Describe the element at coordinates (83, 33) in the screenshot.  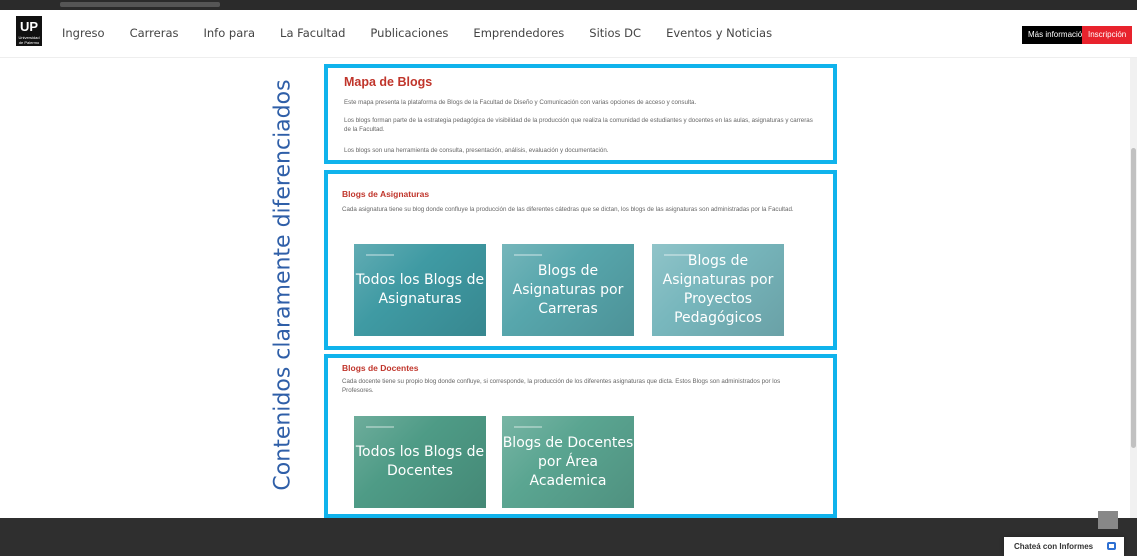
I see `nav-ingreso: Ingreso` at that location.